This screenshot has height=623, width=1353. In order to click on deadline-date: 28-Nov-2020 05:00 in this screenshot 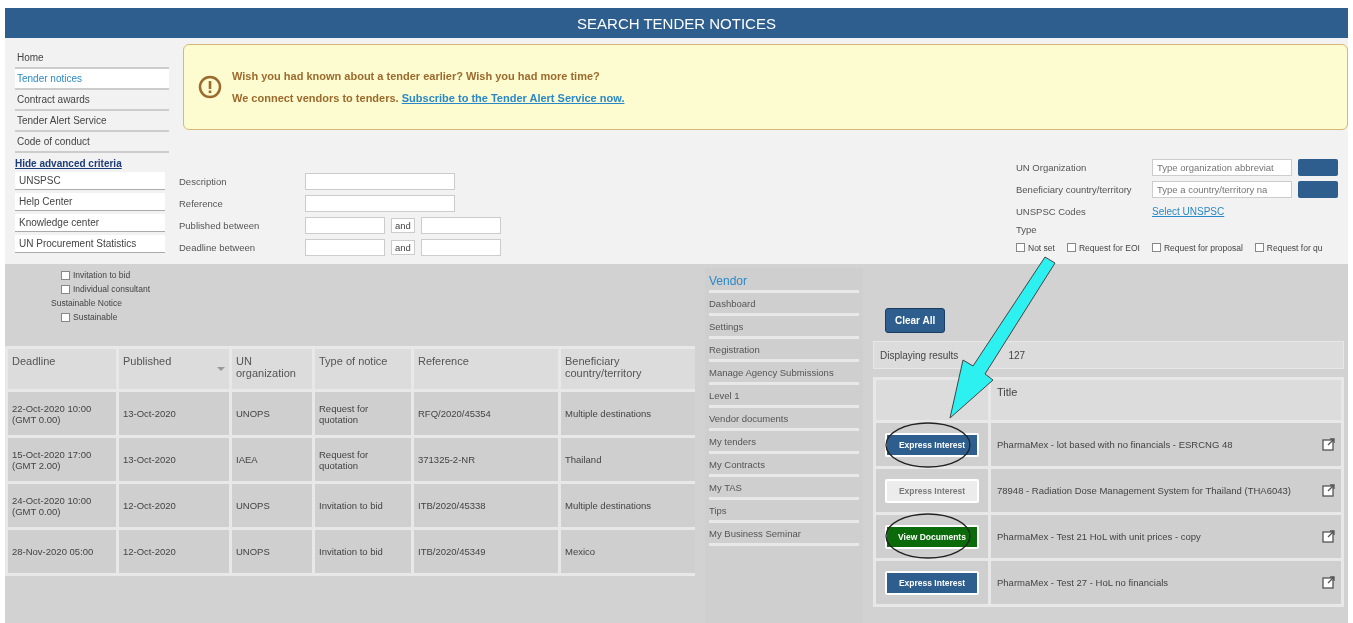, I will do `click(53, 551)`.